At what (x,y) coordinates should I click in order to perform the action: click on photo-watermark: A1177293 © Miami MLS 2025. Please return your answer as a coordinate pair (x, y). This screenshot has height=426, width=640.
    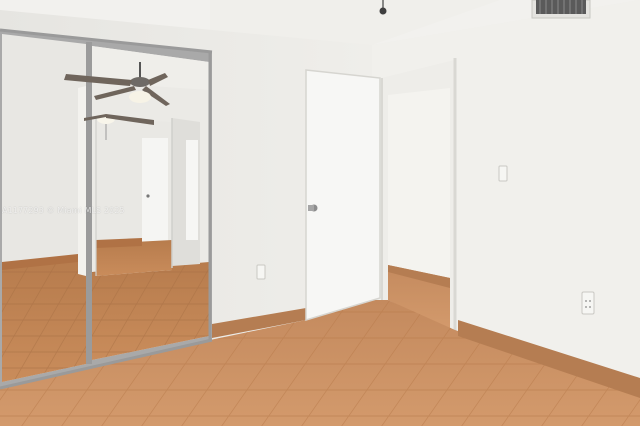
    Looking at the image, I should click on (63, 210).